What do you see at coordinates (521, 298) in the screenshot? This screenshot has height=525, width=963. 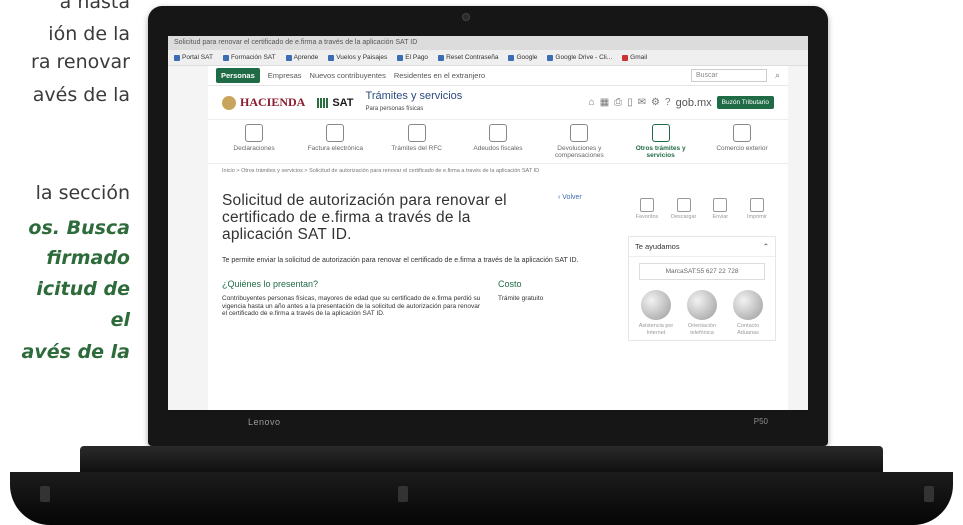 I see `costo-body: Trámite gratuito` at bounding box center [521, 298].